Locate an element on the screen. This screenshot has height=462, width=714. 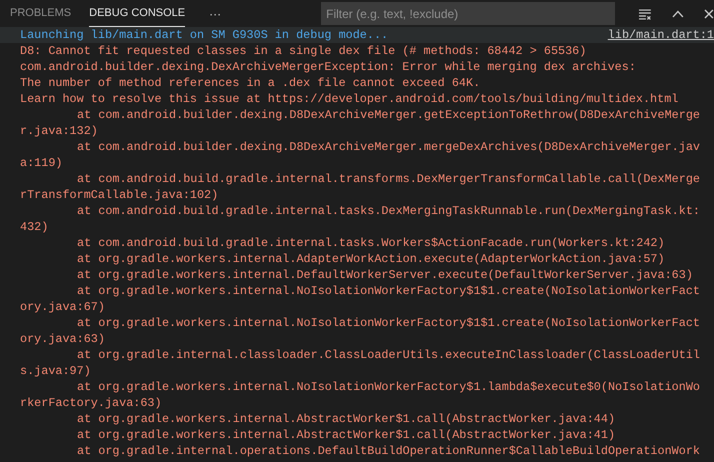
panel-tab: PROBLEMS is located at coordinates (41, 13).